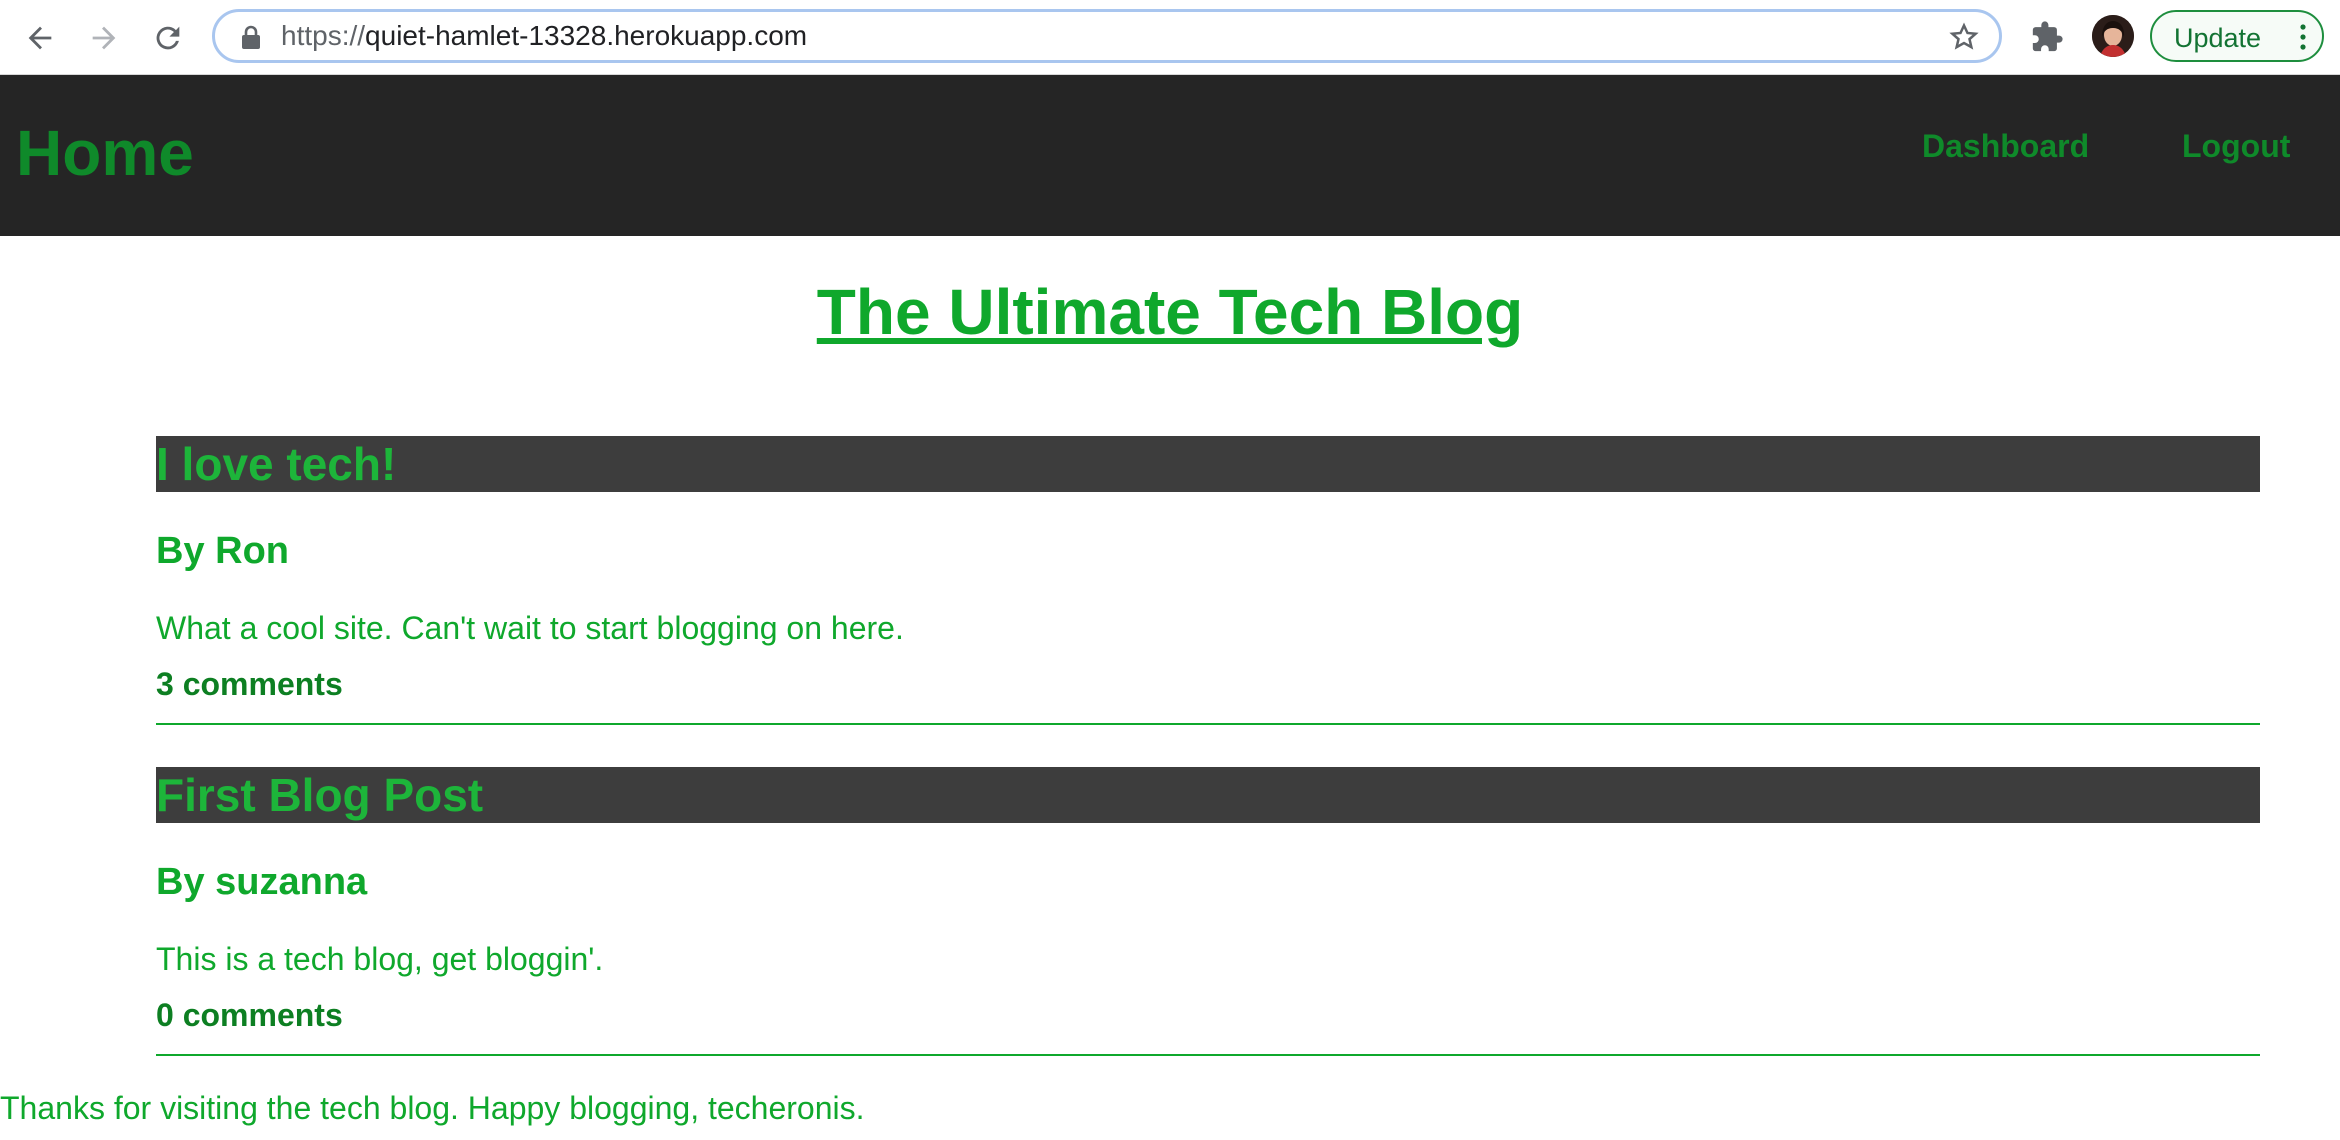 The height and width of the screenshot is (1140, 2340). Describe the element at coordinates (2236, 146) in the screenshot. I see `nav-logout-link: Logout` at that location.